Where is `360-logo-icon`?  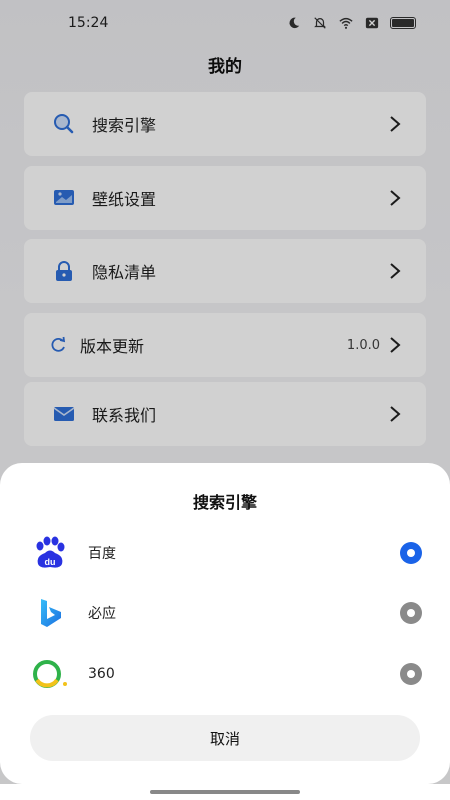
360-logo-icon is located at coordinates (50, 674).